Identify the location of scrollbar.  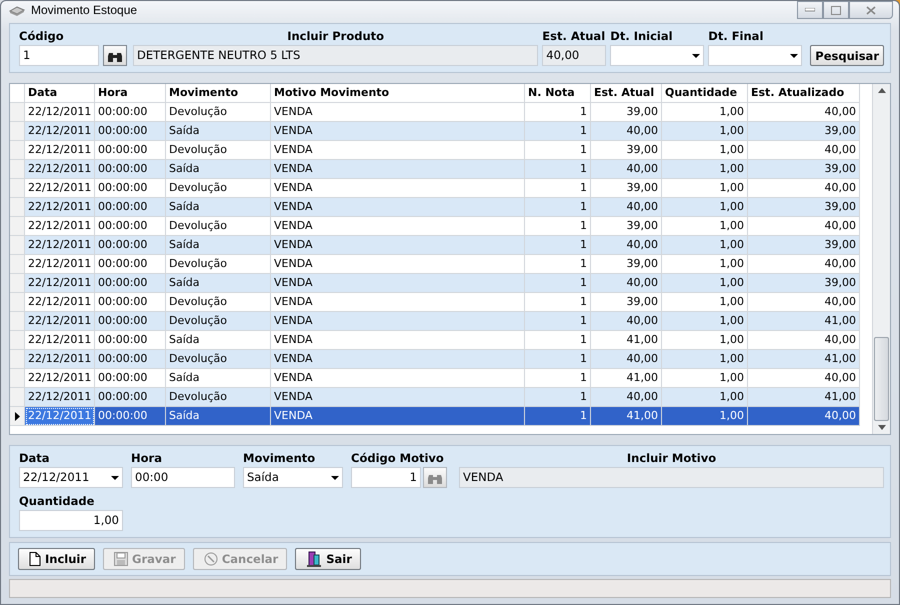
(881, 259).